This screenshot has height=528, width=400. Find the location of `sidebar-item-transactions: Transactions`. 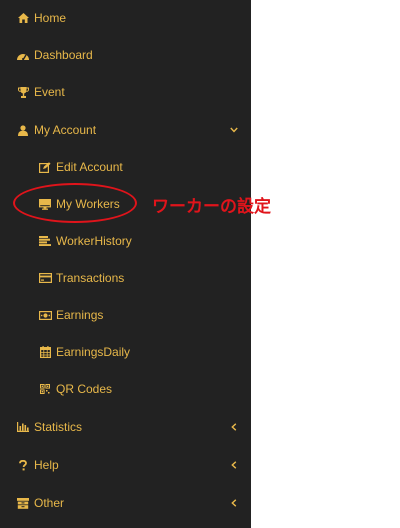

sidebar-item-transactions: Transactions is located at coordinates (125, 278).